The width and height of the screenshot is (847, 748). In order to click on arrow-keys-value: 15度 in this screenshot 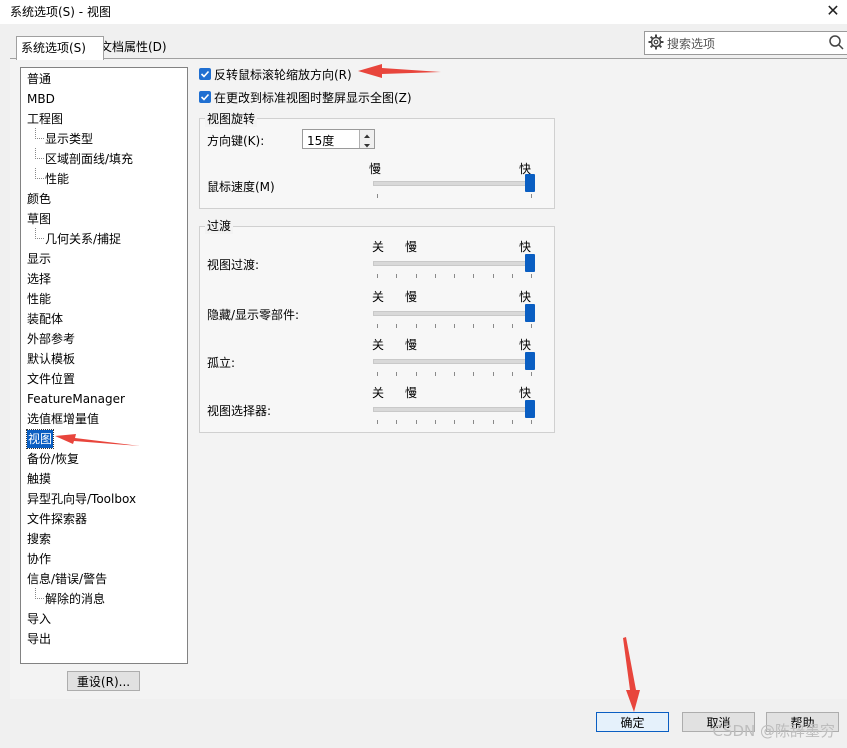, I will do `click(320, 140)`.